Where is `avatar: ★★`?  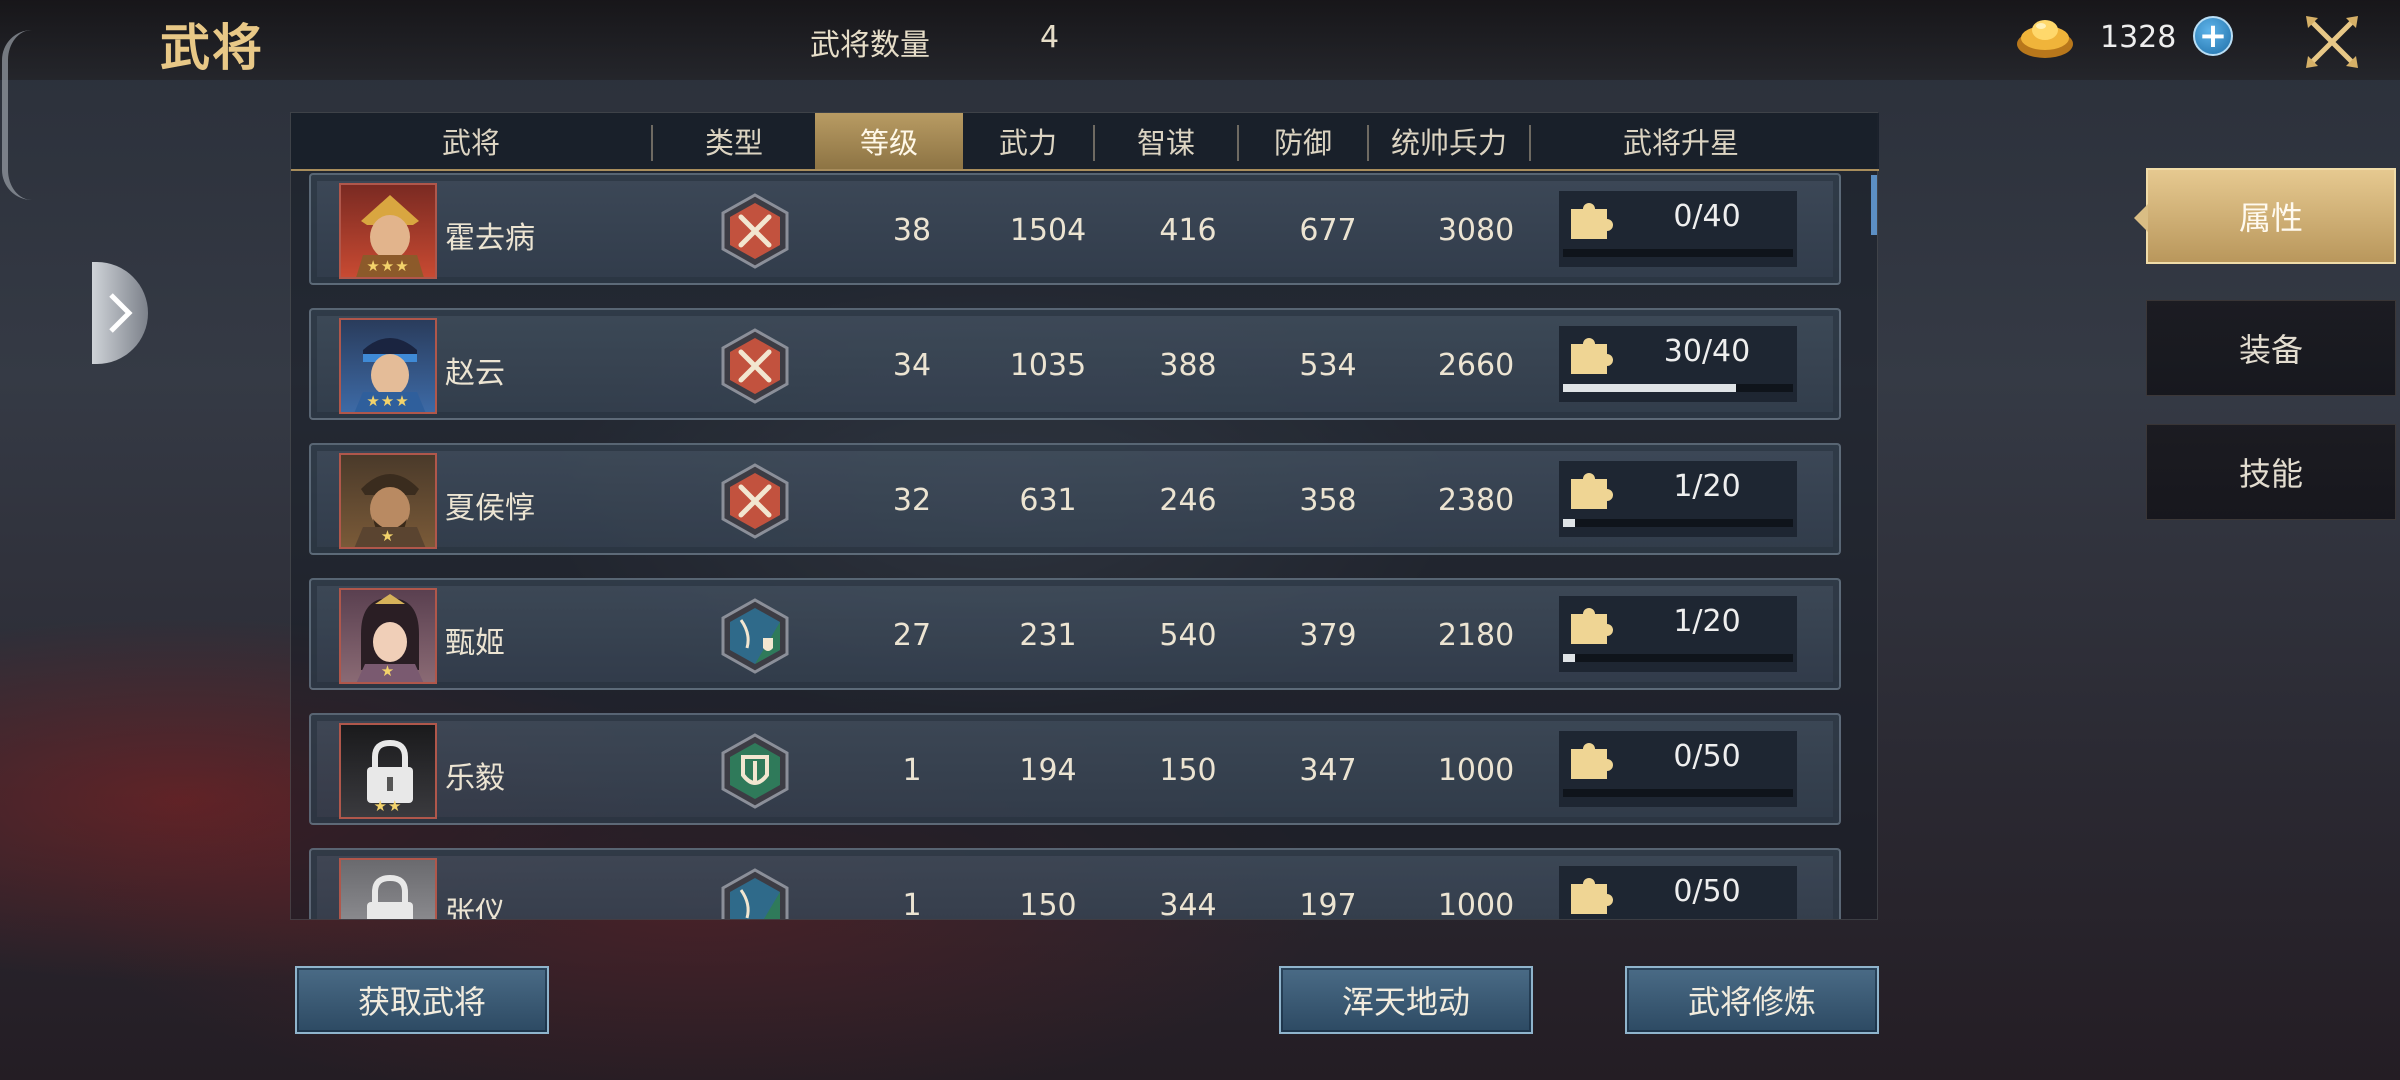
avatar: ★★ is located at coordinates (388, 771).